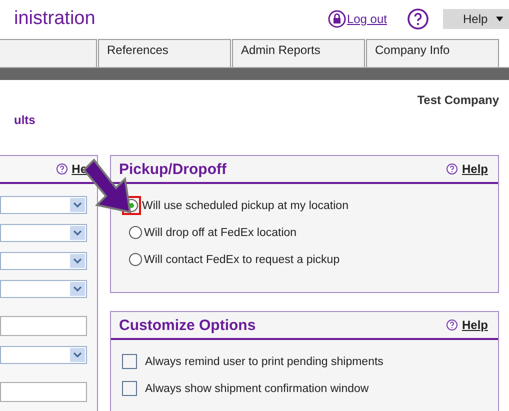 The width and height of the screenshot is (509, 411). I want to click on tab: Company Info, so click(432, 53).